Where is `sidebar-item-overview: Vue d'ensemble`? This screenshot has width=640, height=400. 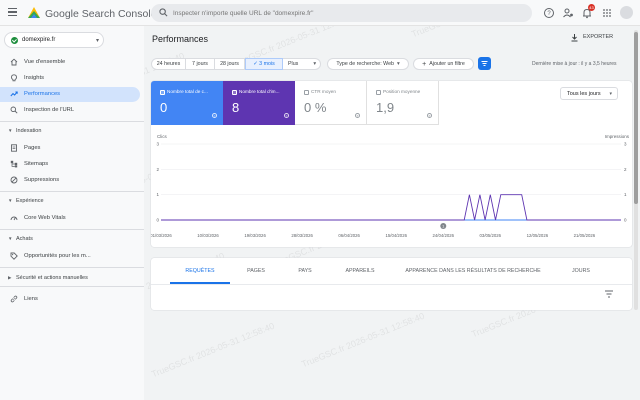
sidebar-item-overview: Vue d'ensemble is located at coordinates (72, 62).